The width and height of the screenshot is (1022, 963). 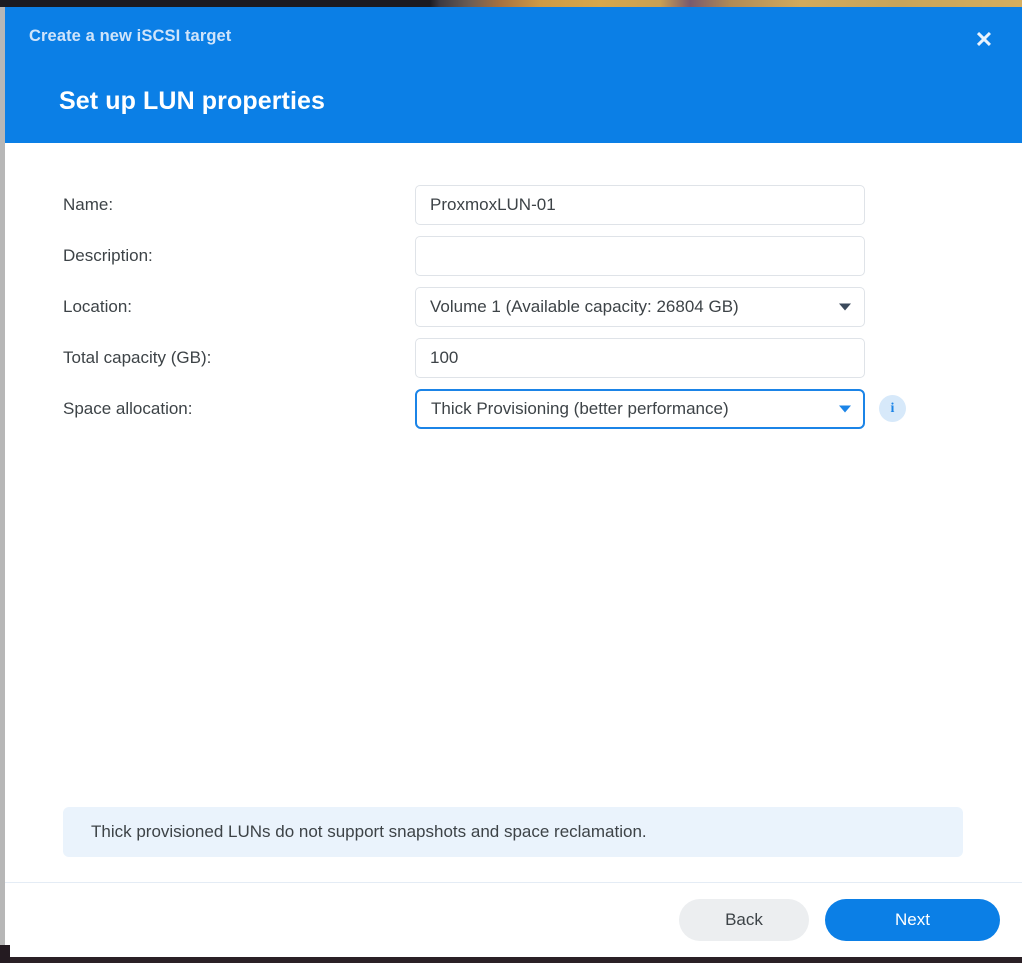 I want to click on name-input, so click(x=640, y=204).